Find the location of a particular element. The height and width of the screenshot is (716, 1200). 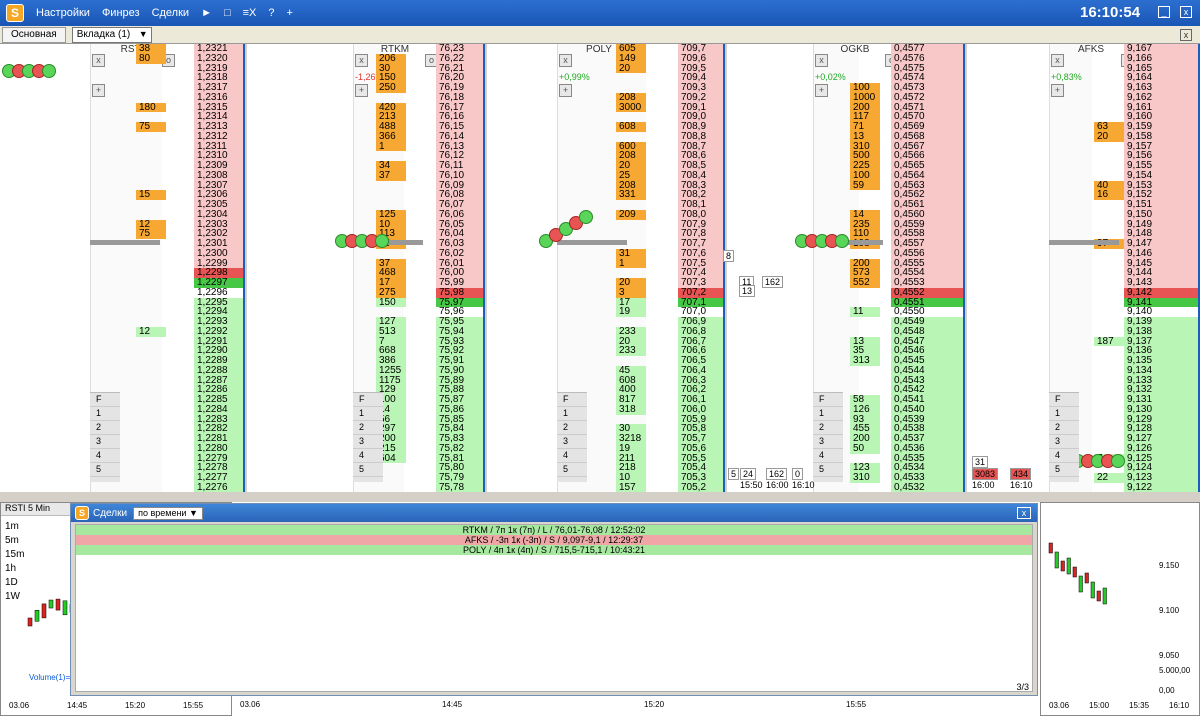

price-level: 9,122 is located at coordinates (1161, 487).